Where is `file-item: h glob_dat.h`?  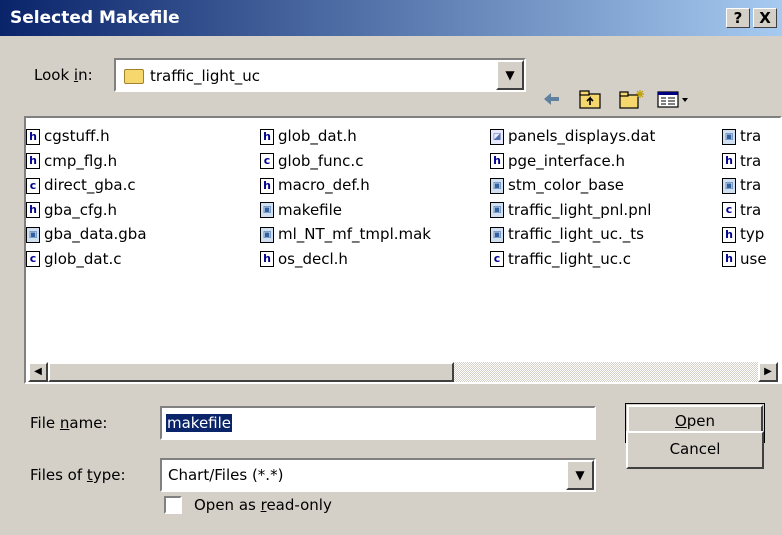 file-item: h glob_dat.h is located at coordinates (308, 136).